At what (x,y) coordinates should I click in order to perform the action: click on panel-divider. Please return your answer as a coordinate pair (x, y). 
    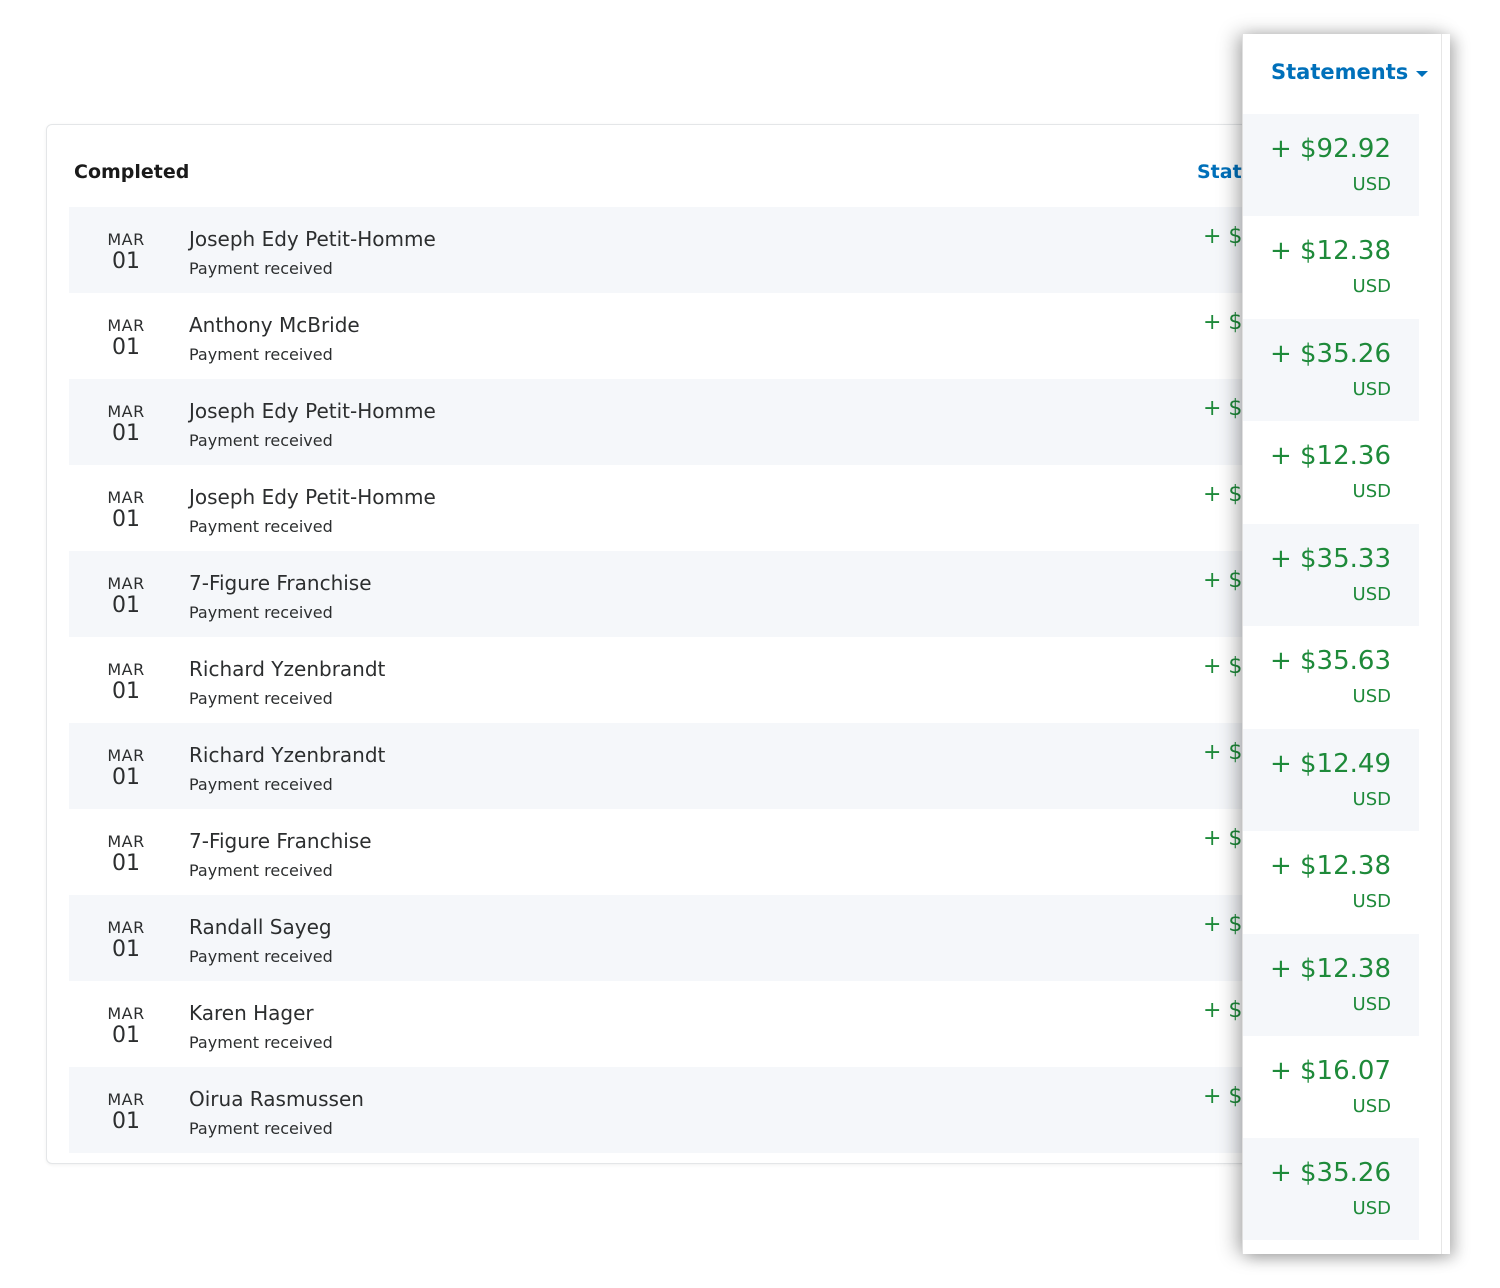
    Looking at the image, I should click on (1441, 644).